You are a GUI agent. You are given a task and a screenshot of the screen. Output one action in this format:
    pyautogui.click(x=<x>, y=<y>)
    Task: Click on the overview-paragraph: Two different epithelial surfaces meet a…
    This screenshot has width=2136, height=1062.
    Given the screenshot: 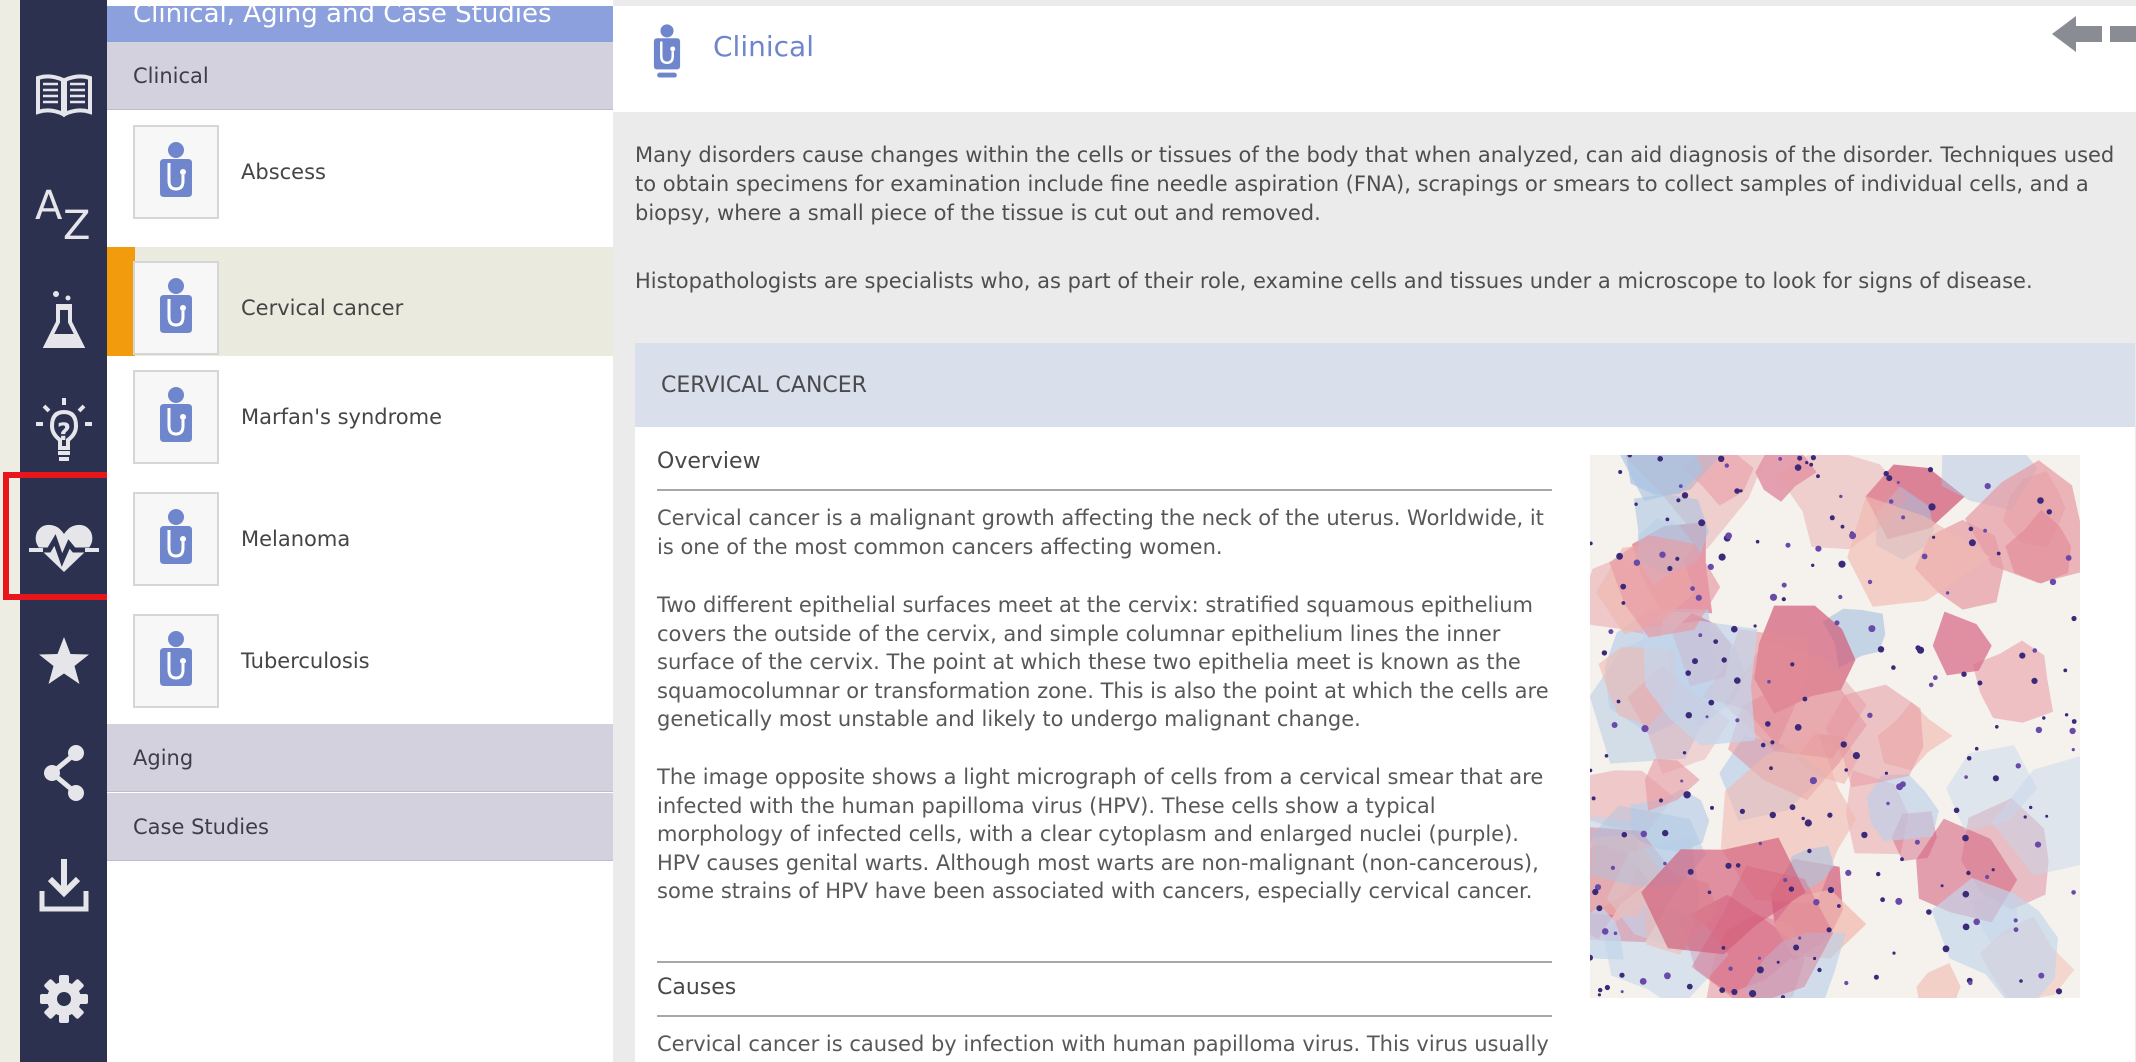 What is the action you would take?
    pyautogui.click(x=1103, y=662)
    